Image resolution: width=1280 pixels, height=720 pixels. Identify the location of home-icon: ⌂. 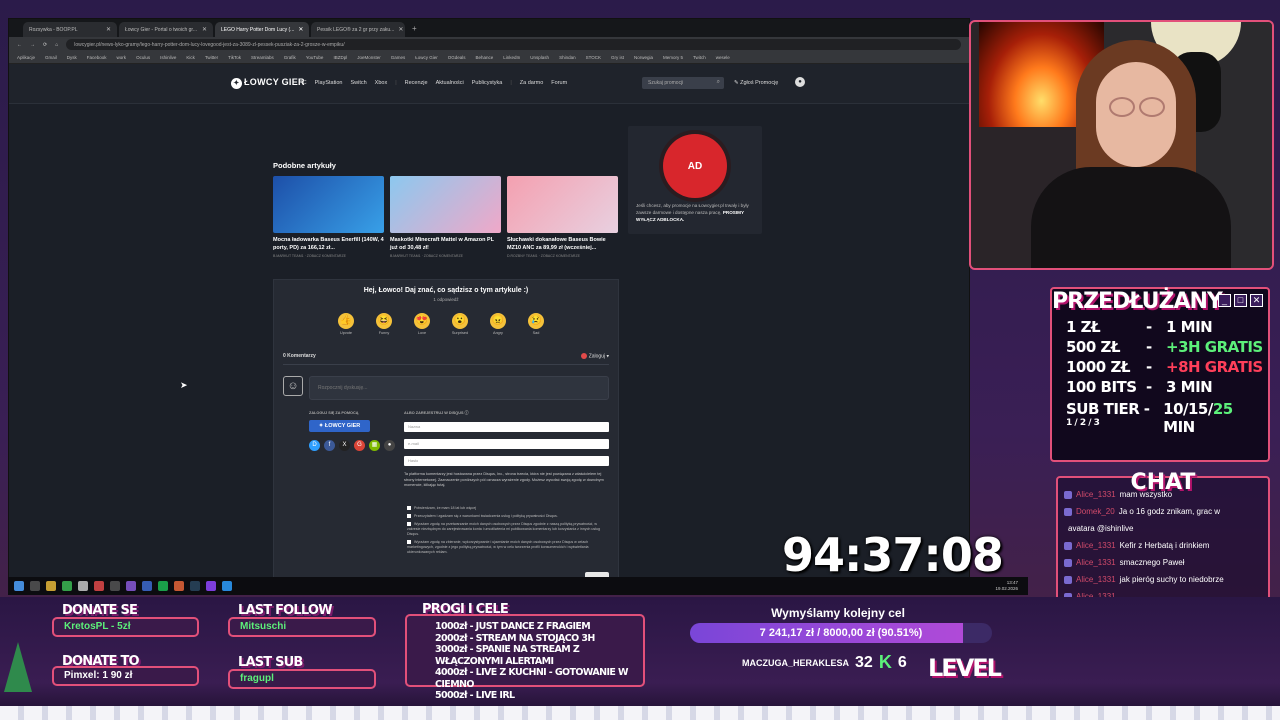
(56, 45).